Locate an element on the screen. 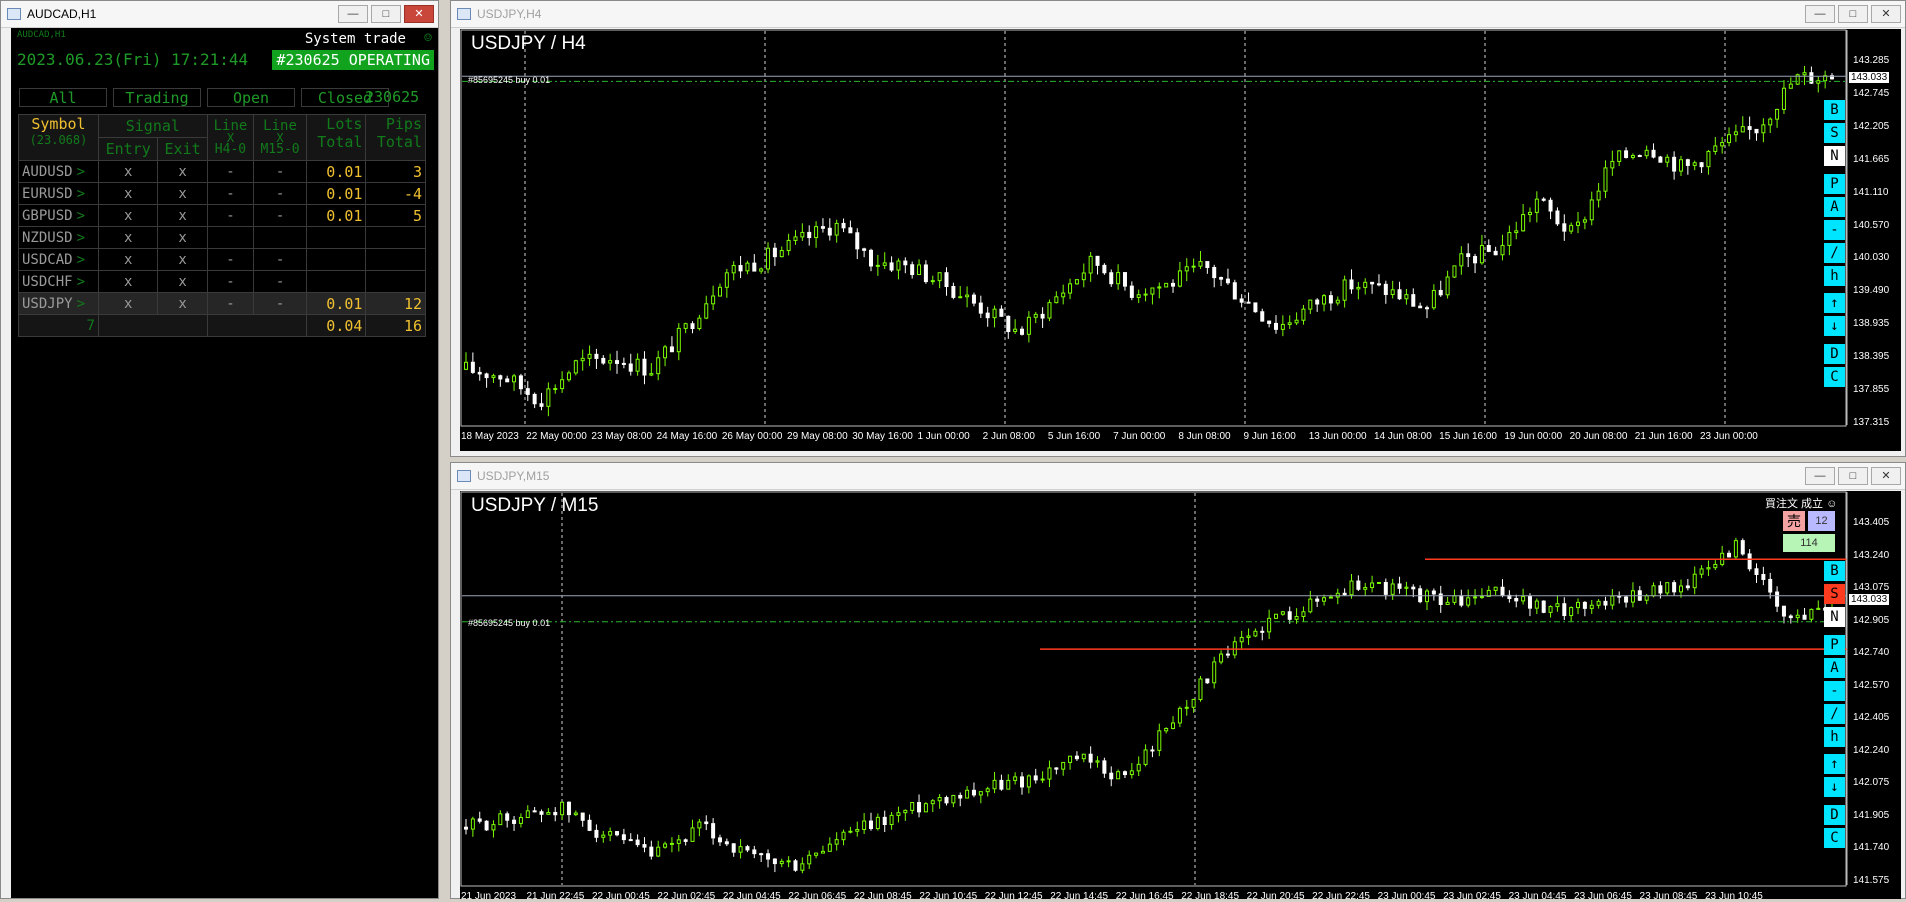  h4-titlebar: USDJPY,H4 — □ ✕ is located at coordinates (1178, 14).